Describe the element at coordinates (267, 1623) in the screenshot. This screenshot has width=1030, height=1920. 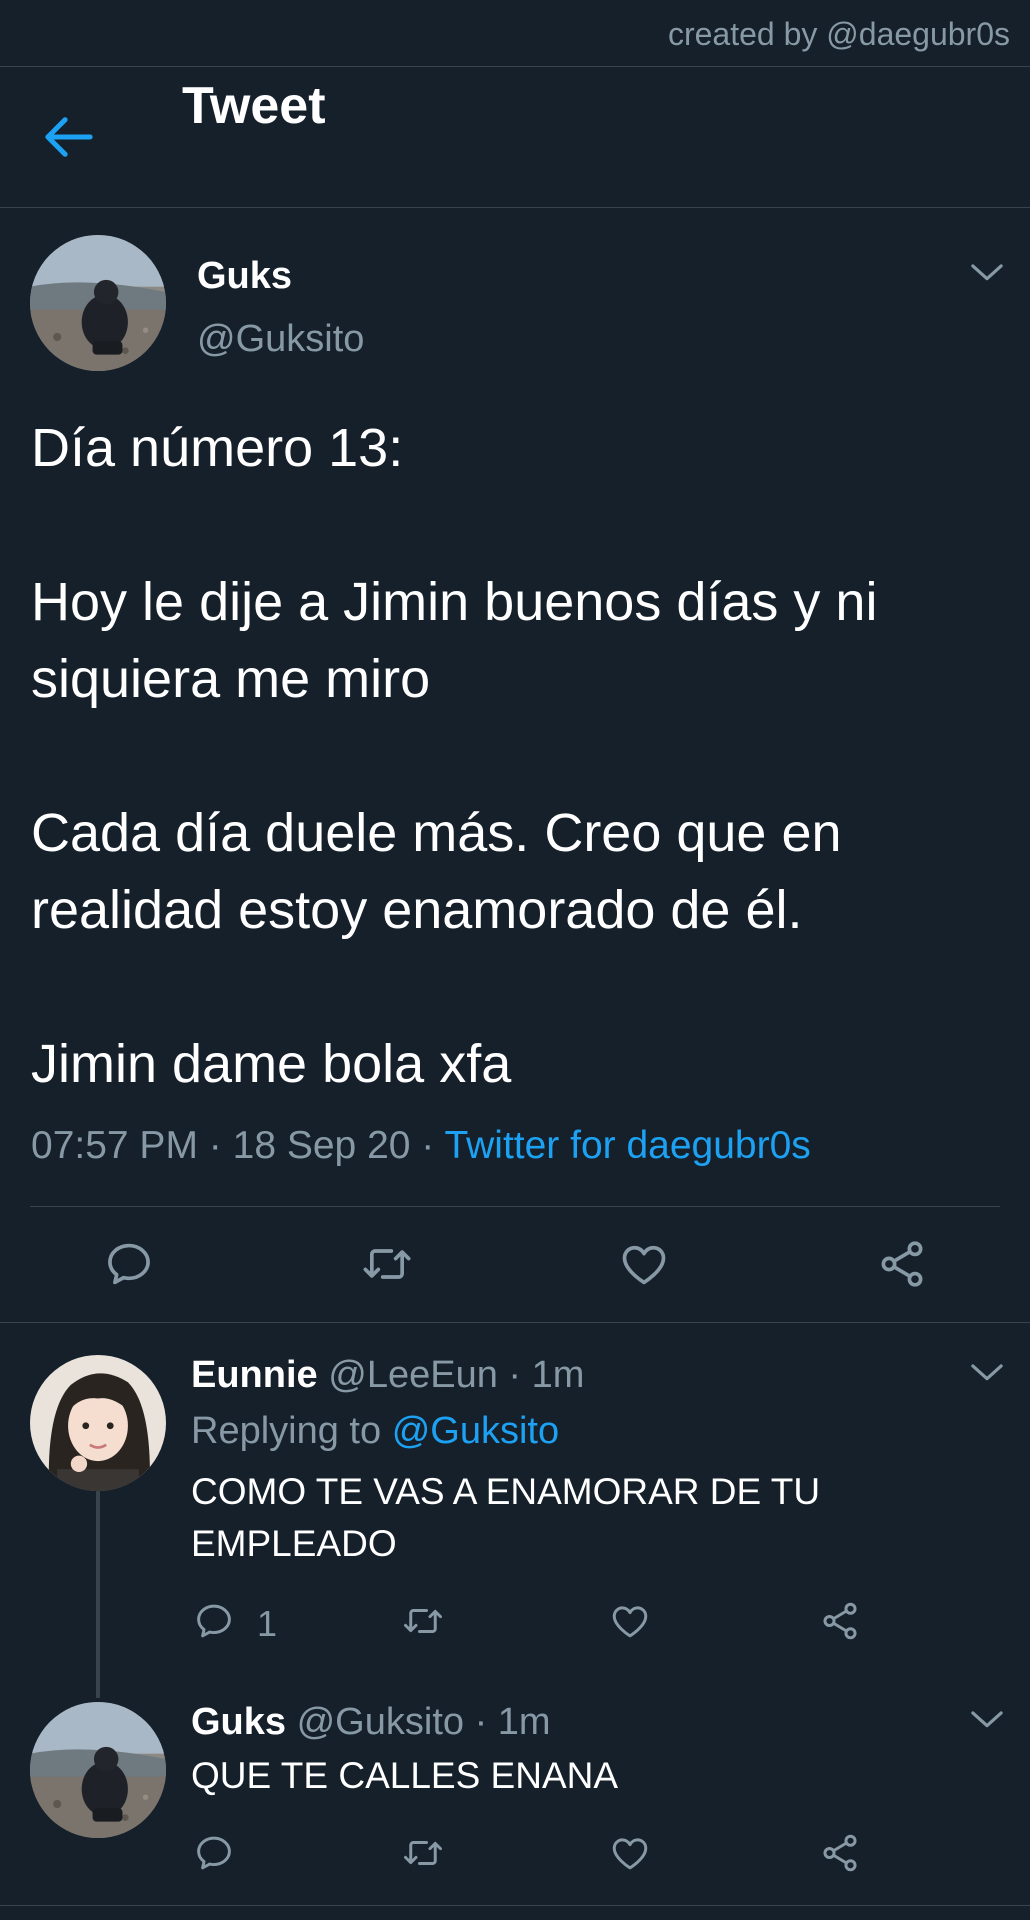
I see `reply-count: 1` at that location.